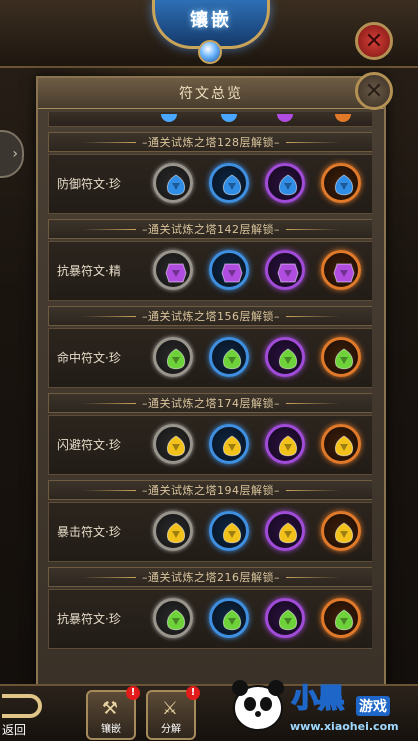 This screenshot has height=741, width=418. What do you see at coordinates (318, 699) in the screenshot?
I see `watermark-text: 小黑` at bounding box center [318, 699].